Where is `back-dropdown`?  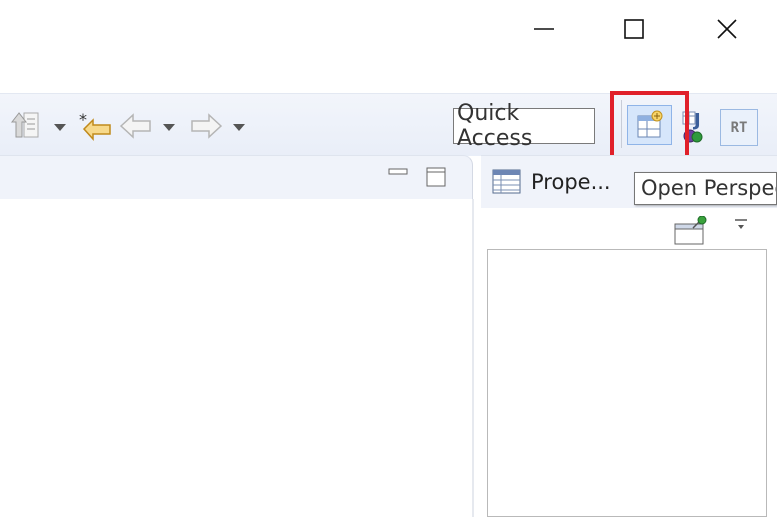 back-dropdown is located at coordinates (169, 126).